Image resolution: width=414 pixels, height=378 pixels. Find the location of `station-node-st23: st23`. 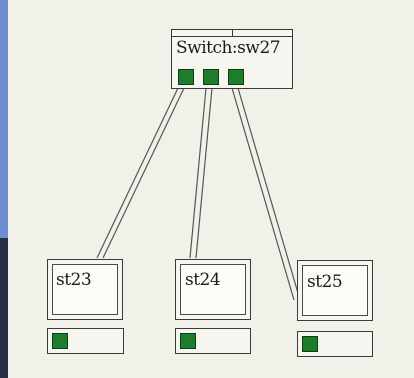

station-node-st23: st23 is located at coordinates (85, 289).